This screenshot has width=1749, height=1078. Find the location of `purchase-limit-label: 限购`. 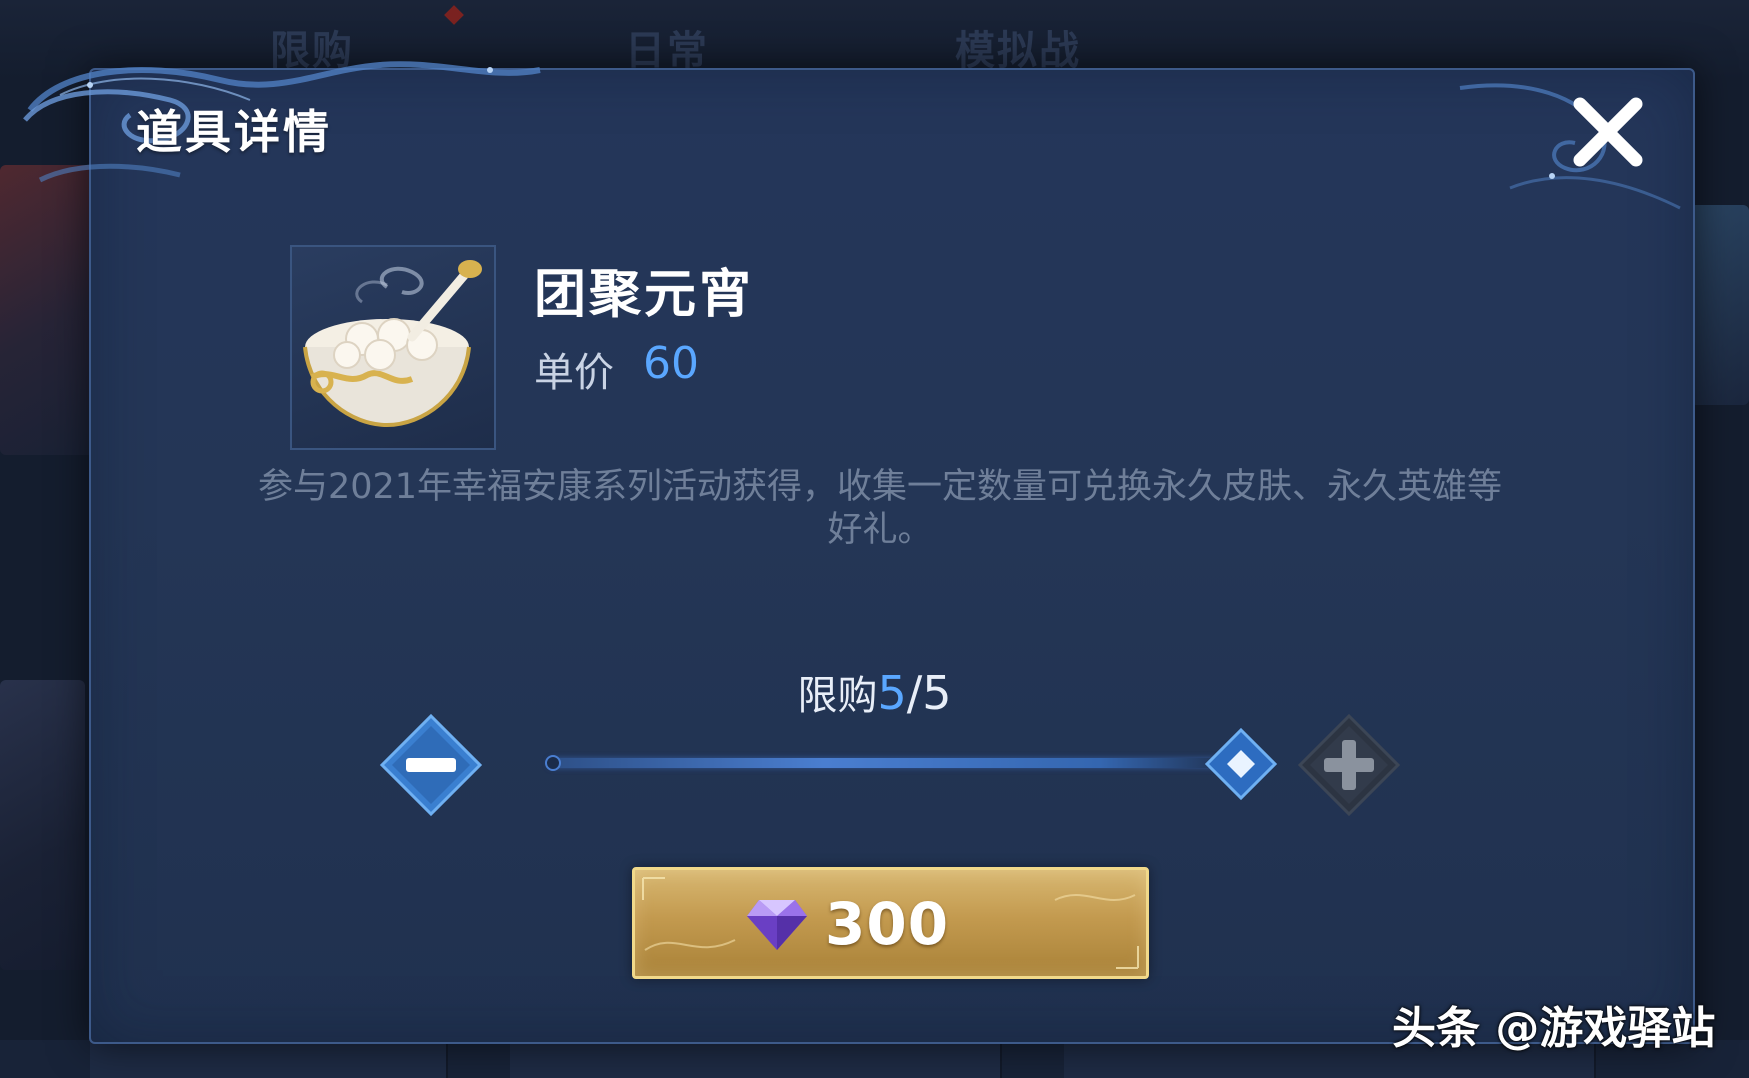

purchase-limit-label: 限购 is located at coordinates (837, 696).